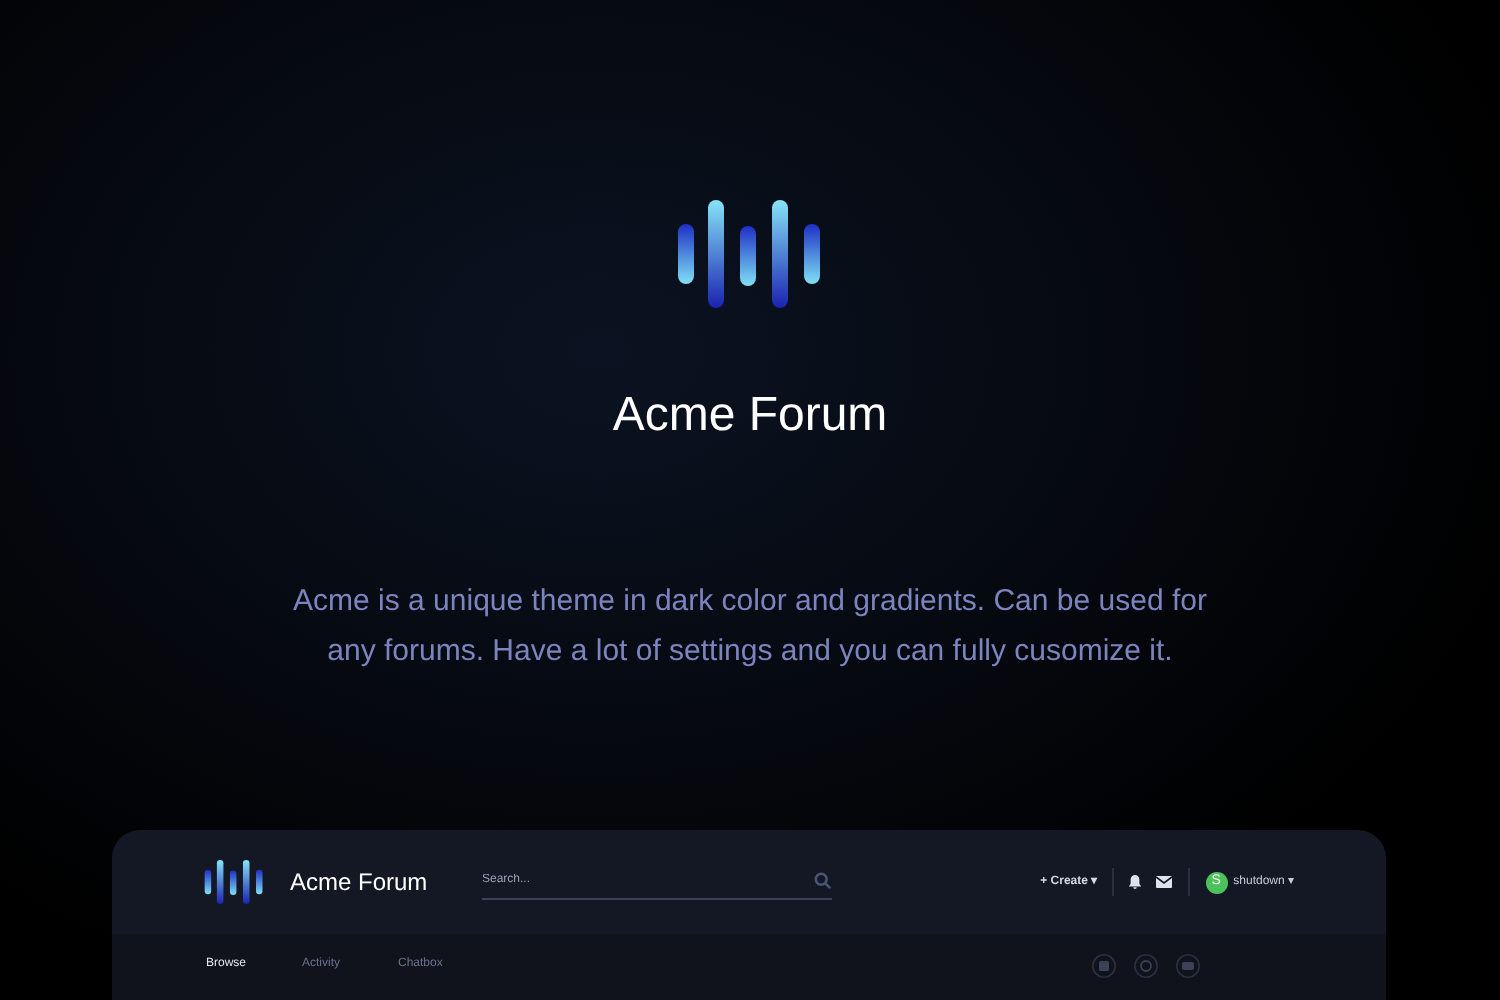 The width and height of the screenshot is (1500, 1000). What do you see at coordinates (750, 416) in the screenshot?
I see `hero-title: Acme Forum` at bounding box center [750, 416].